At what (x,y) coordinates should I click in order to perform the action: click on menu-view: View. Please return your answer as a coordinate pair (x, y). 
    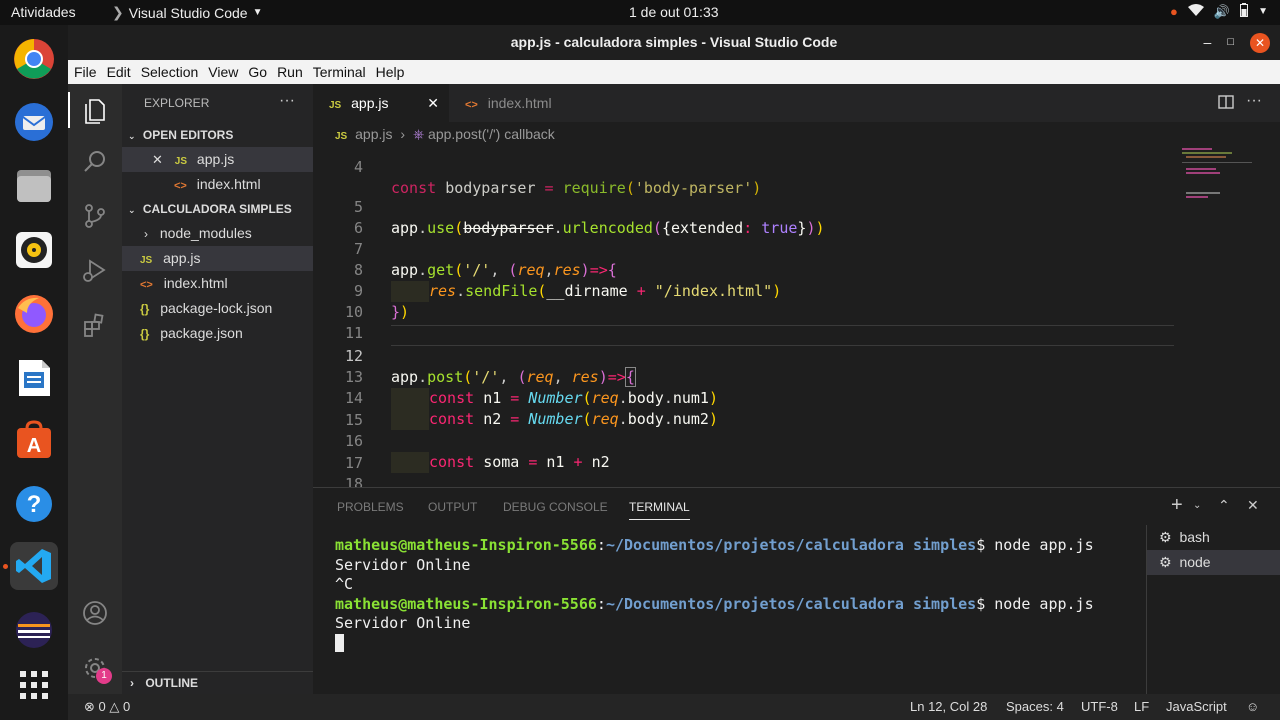
    Looking at the image, I should click on (223, 72).